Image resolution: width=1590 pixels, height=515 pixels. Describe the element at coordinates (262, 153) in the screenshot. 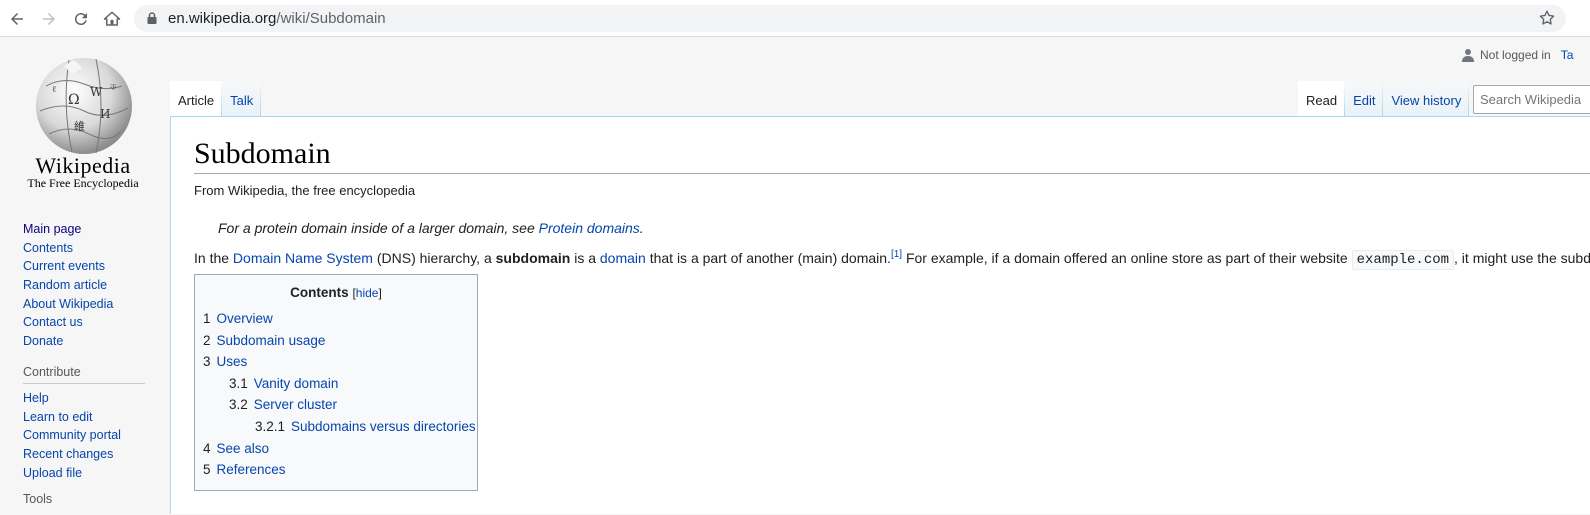

I see `page-title: Subdomain` at that location.